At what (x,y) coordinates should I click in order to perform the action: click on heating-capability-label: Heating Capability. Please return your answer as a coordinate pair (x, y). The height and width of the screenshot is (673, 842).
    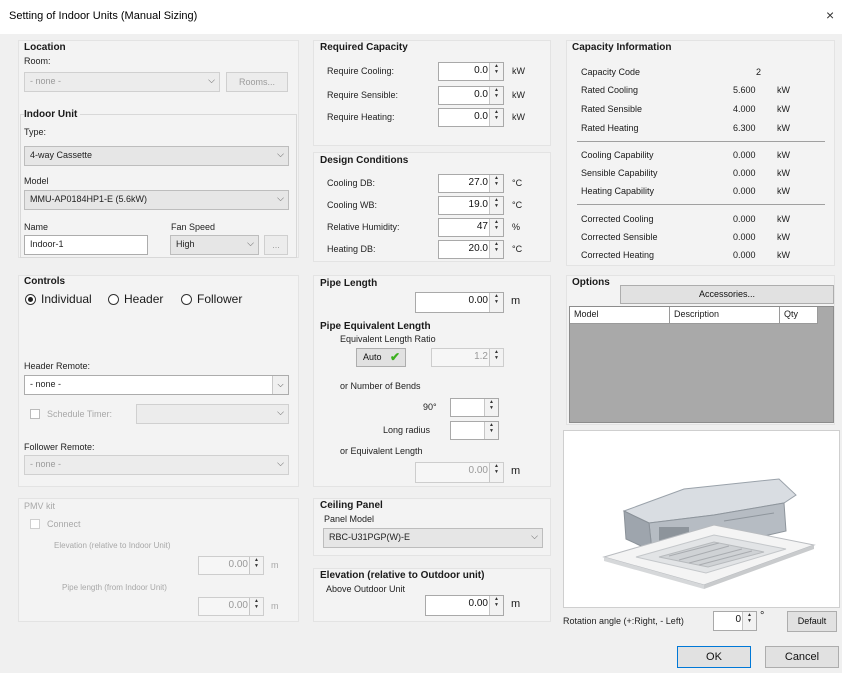
    Looking at the image, I should click on (618, 191).